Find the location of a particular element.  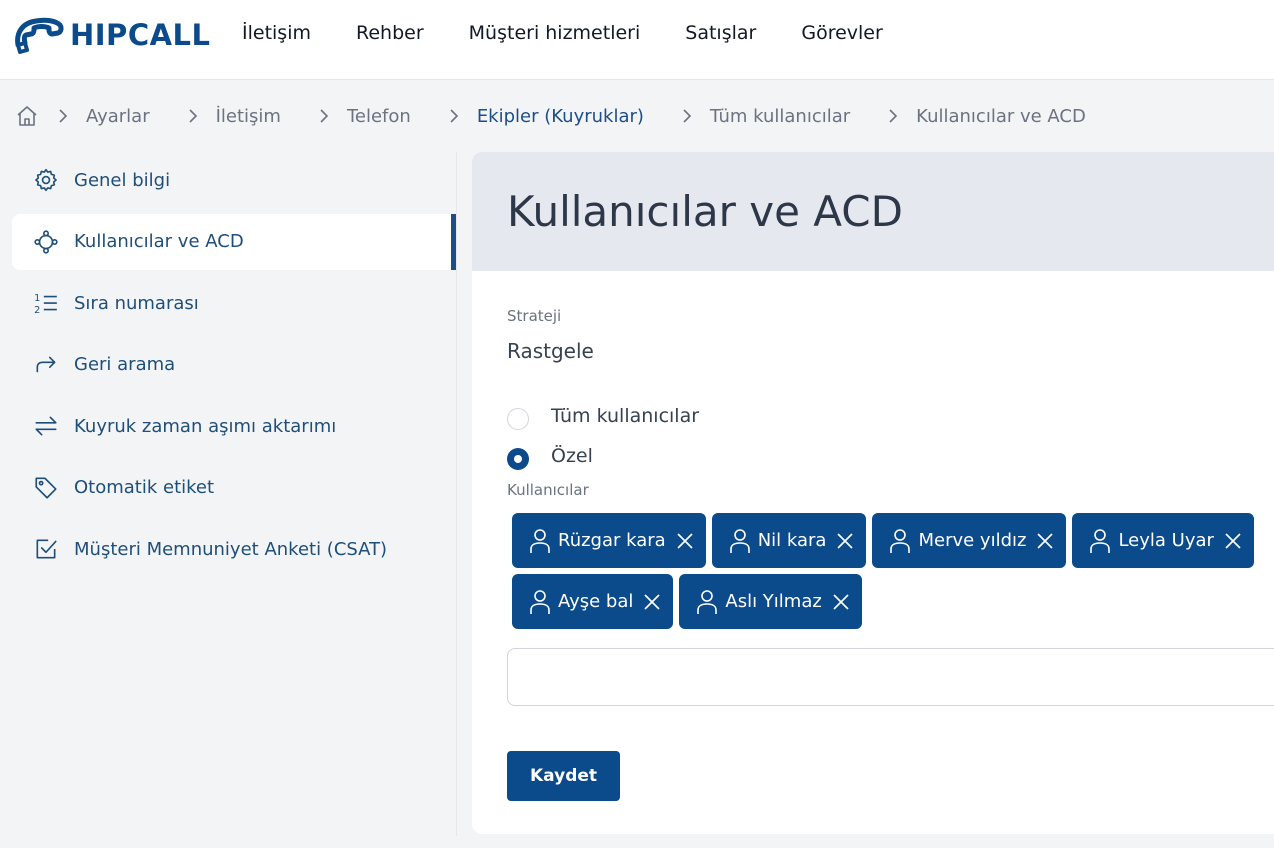

svg-text: 1 is located at coordinates (37, 298).